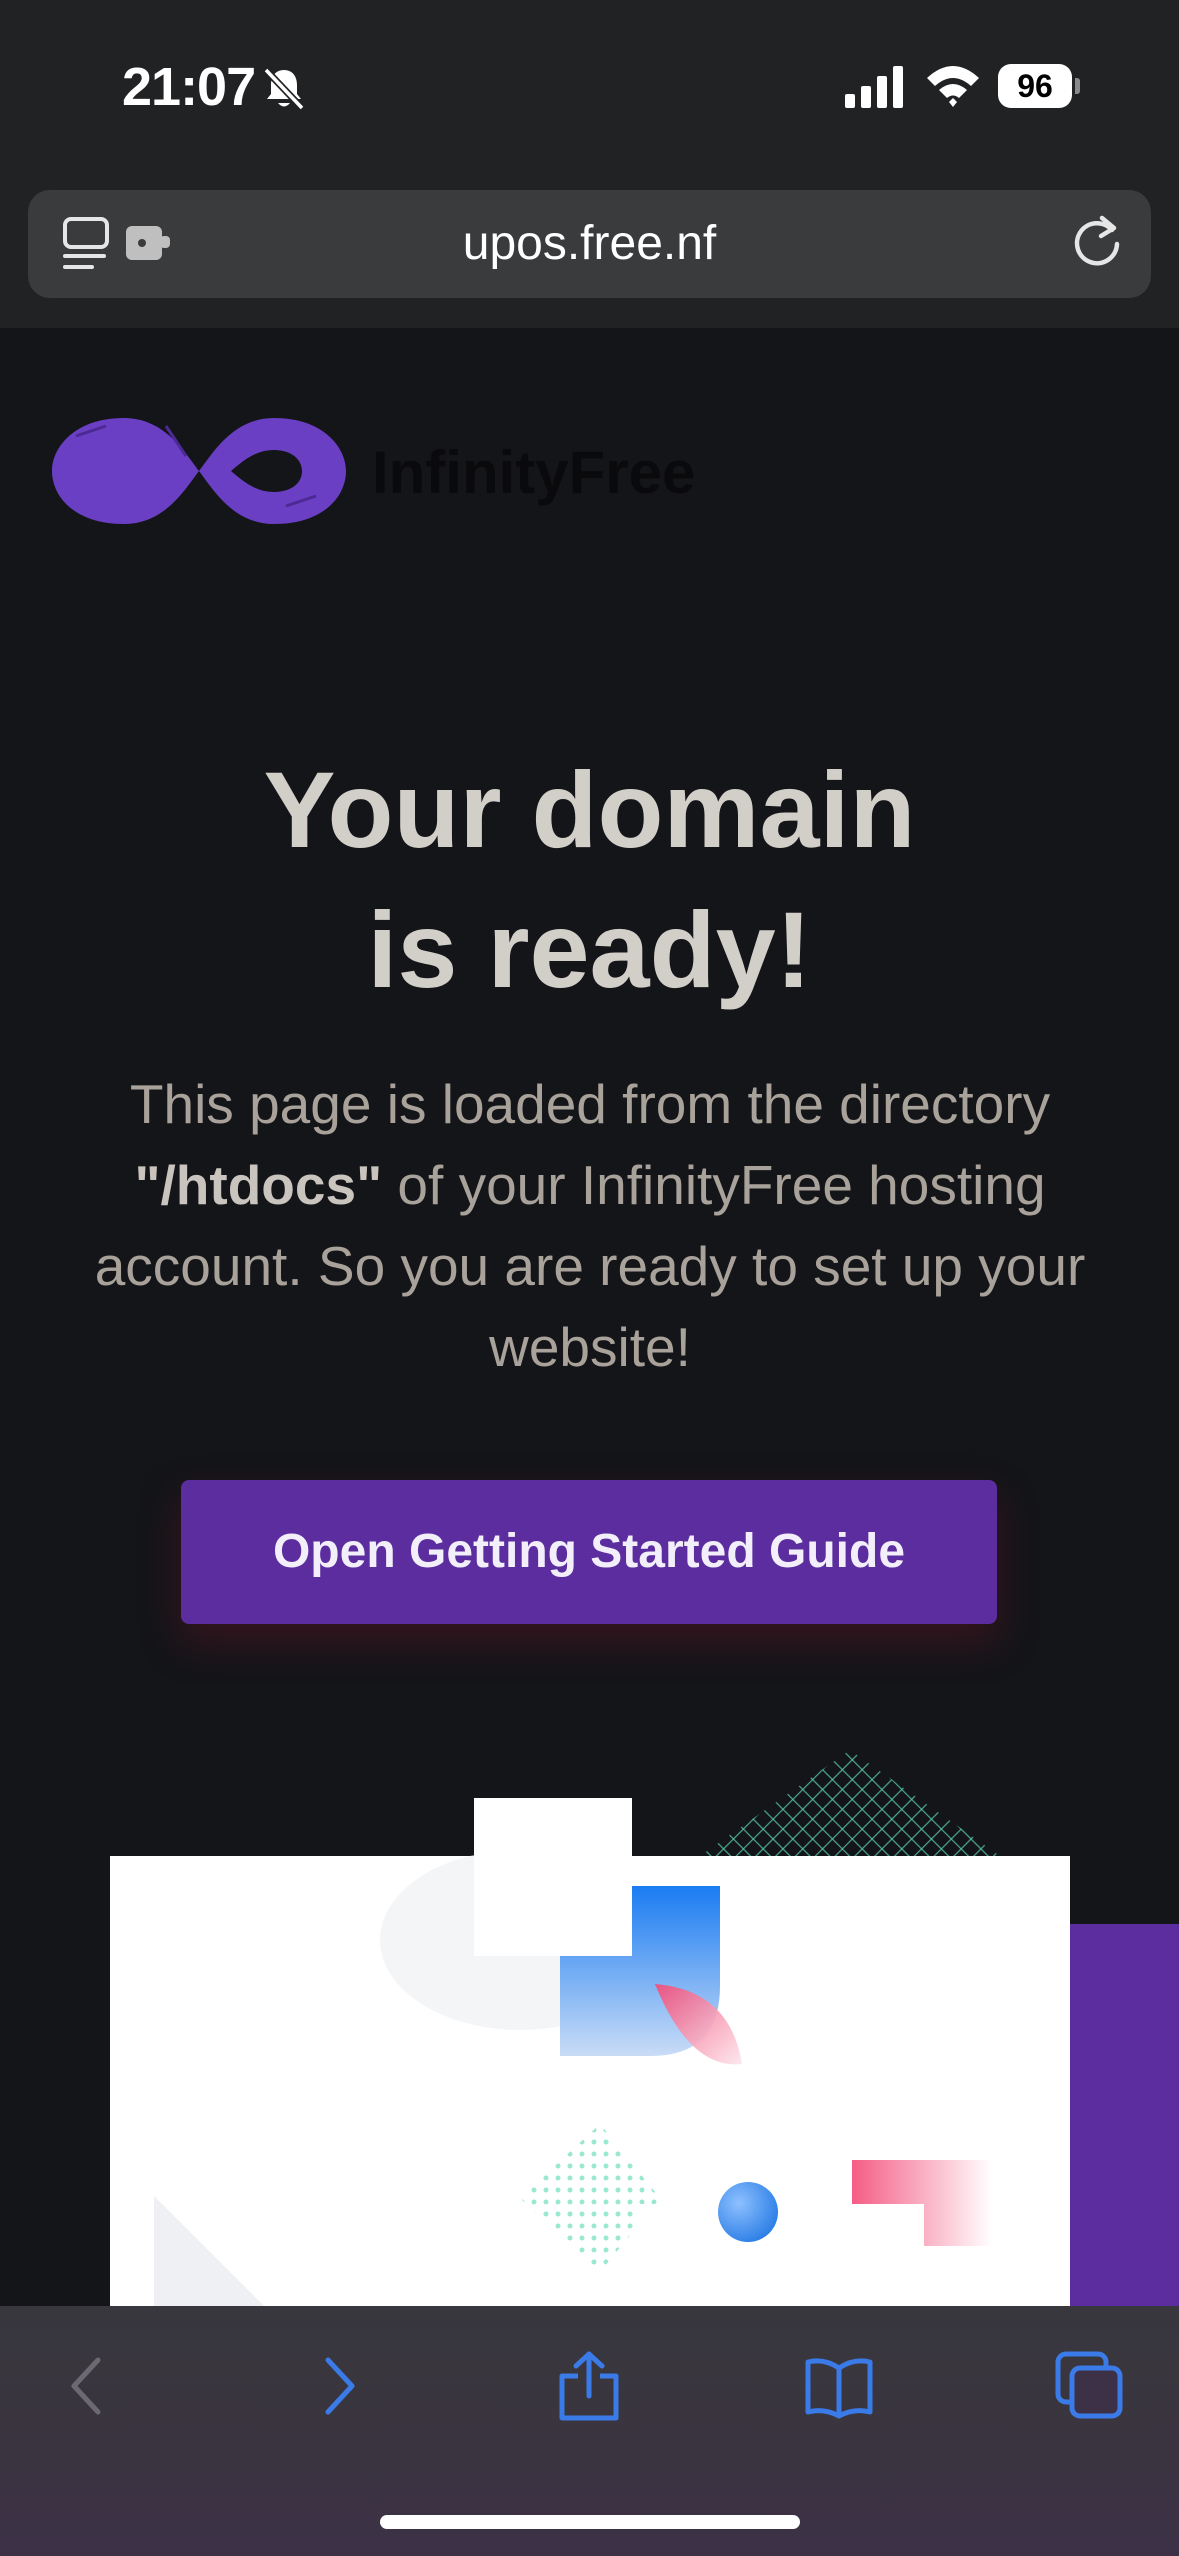 This screenshot has height=2556, width=1179. What do you see at coordinates (258, 1185) in the screenshot?
I see `htdocs-path: "/htdocs"` at bounding box center [258, 1185].